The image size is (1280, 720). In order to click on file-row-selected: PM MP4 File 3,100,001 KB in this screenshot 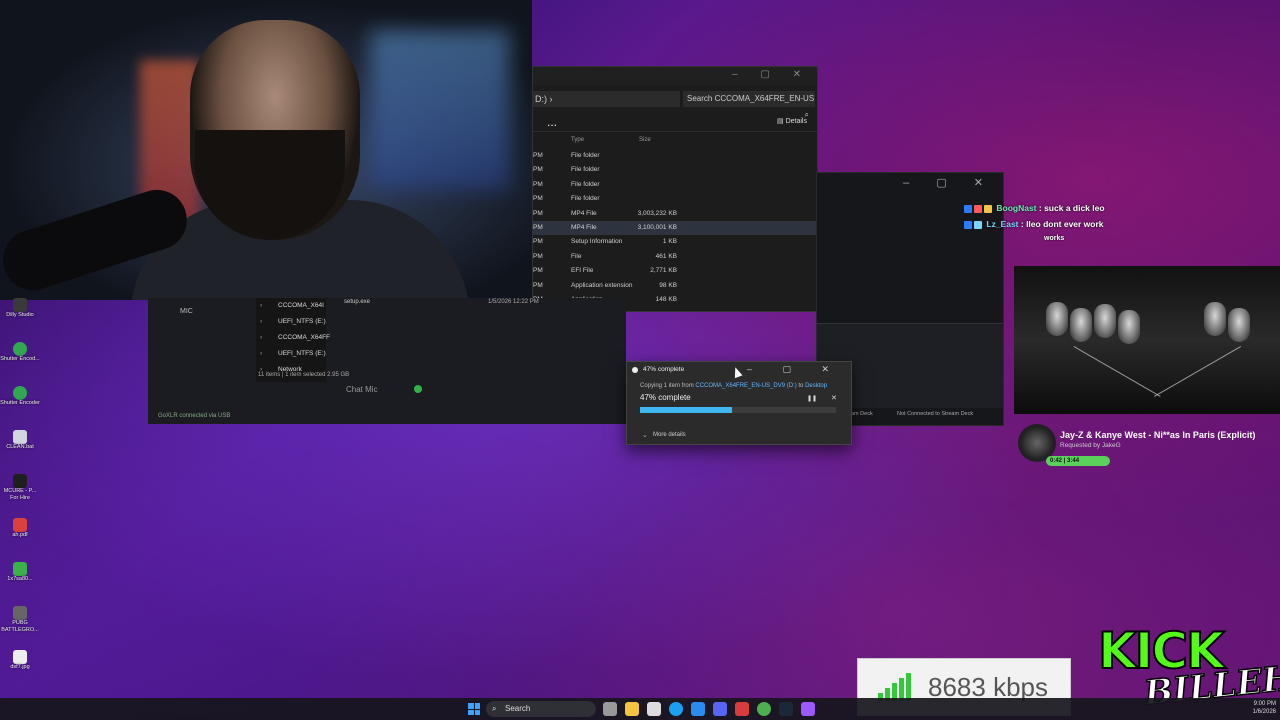, I will do `click(675, 228)`.